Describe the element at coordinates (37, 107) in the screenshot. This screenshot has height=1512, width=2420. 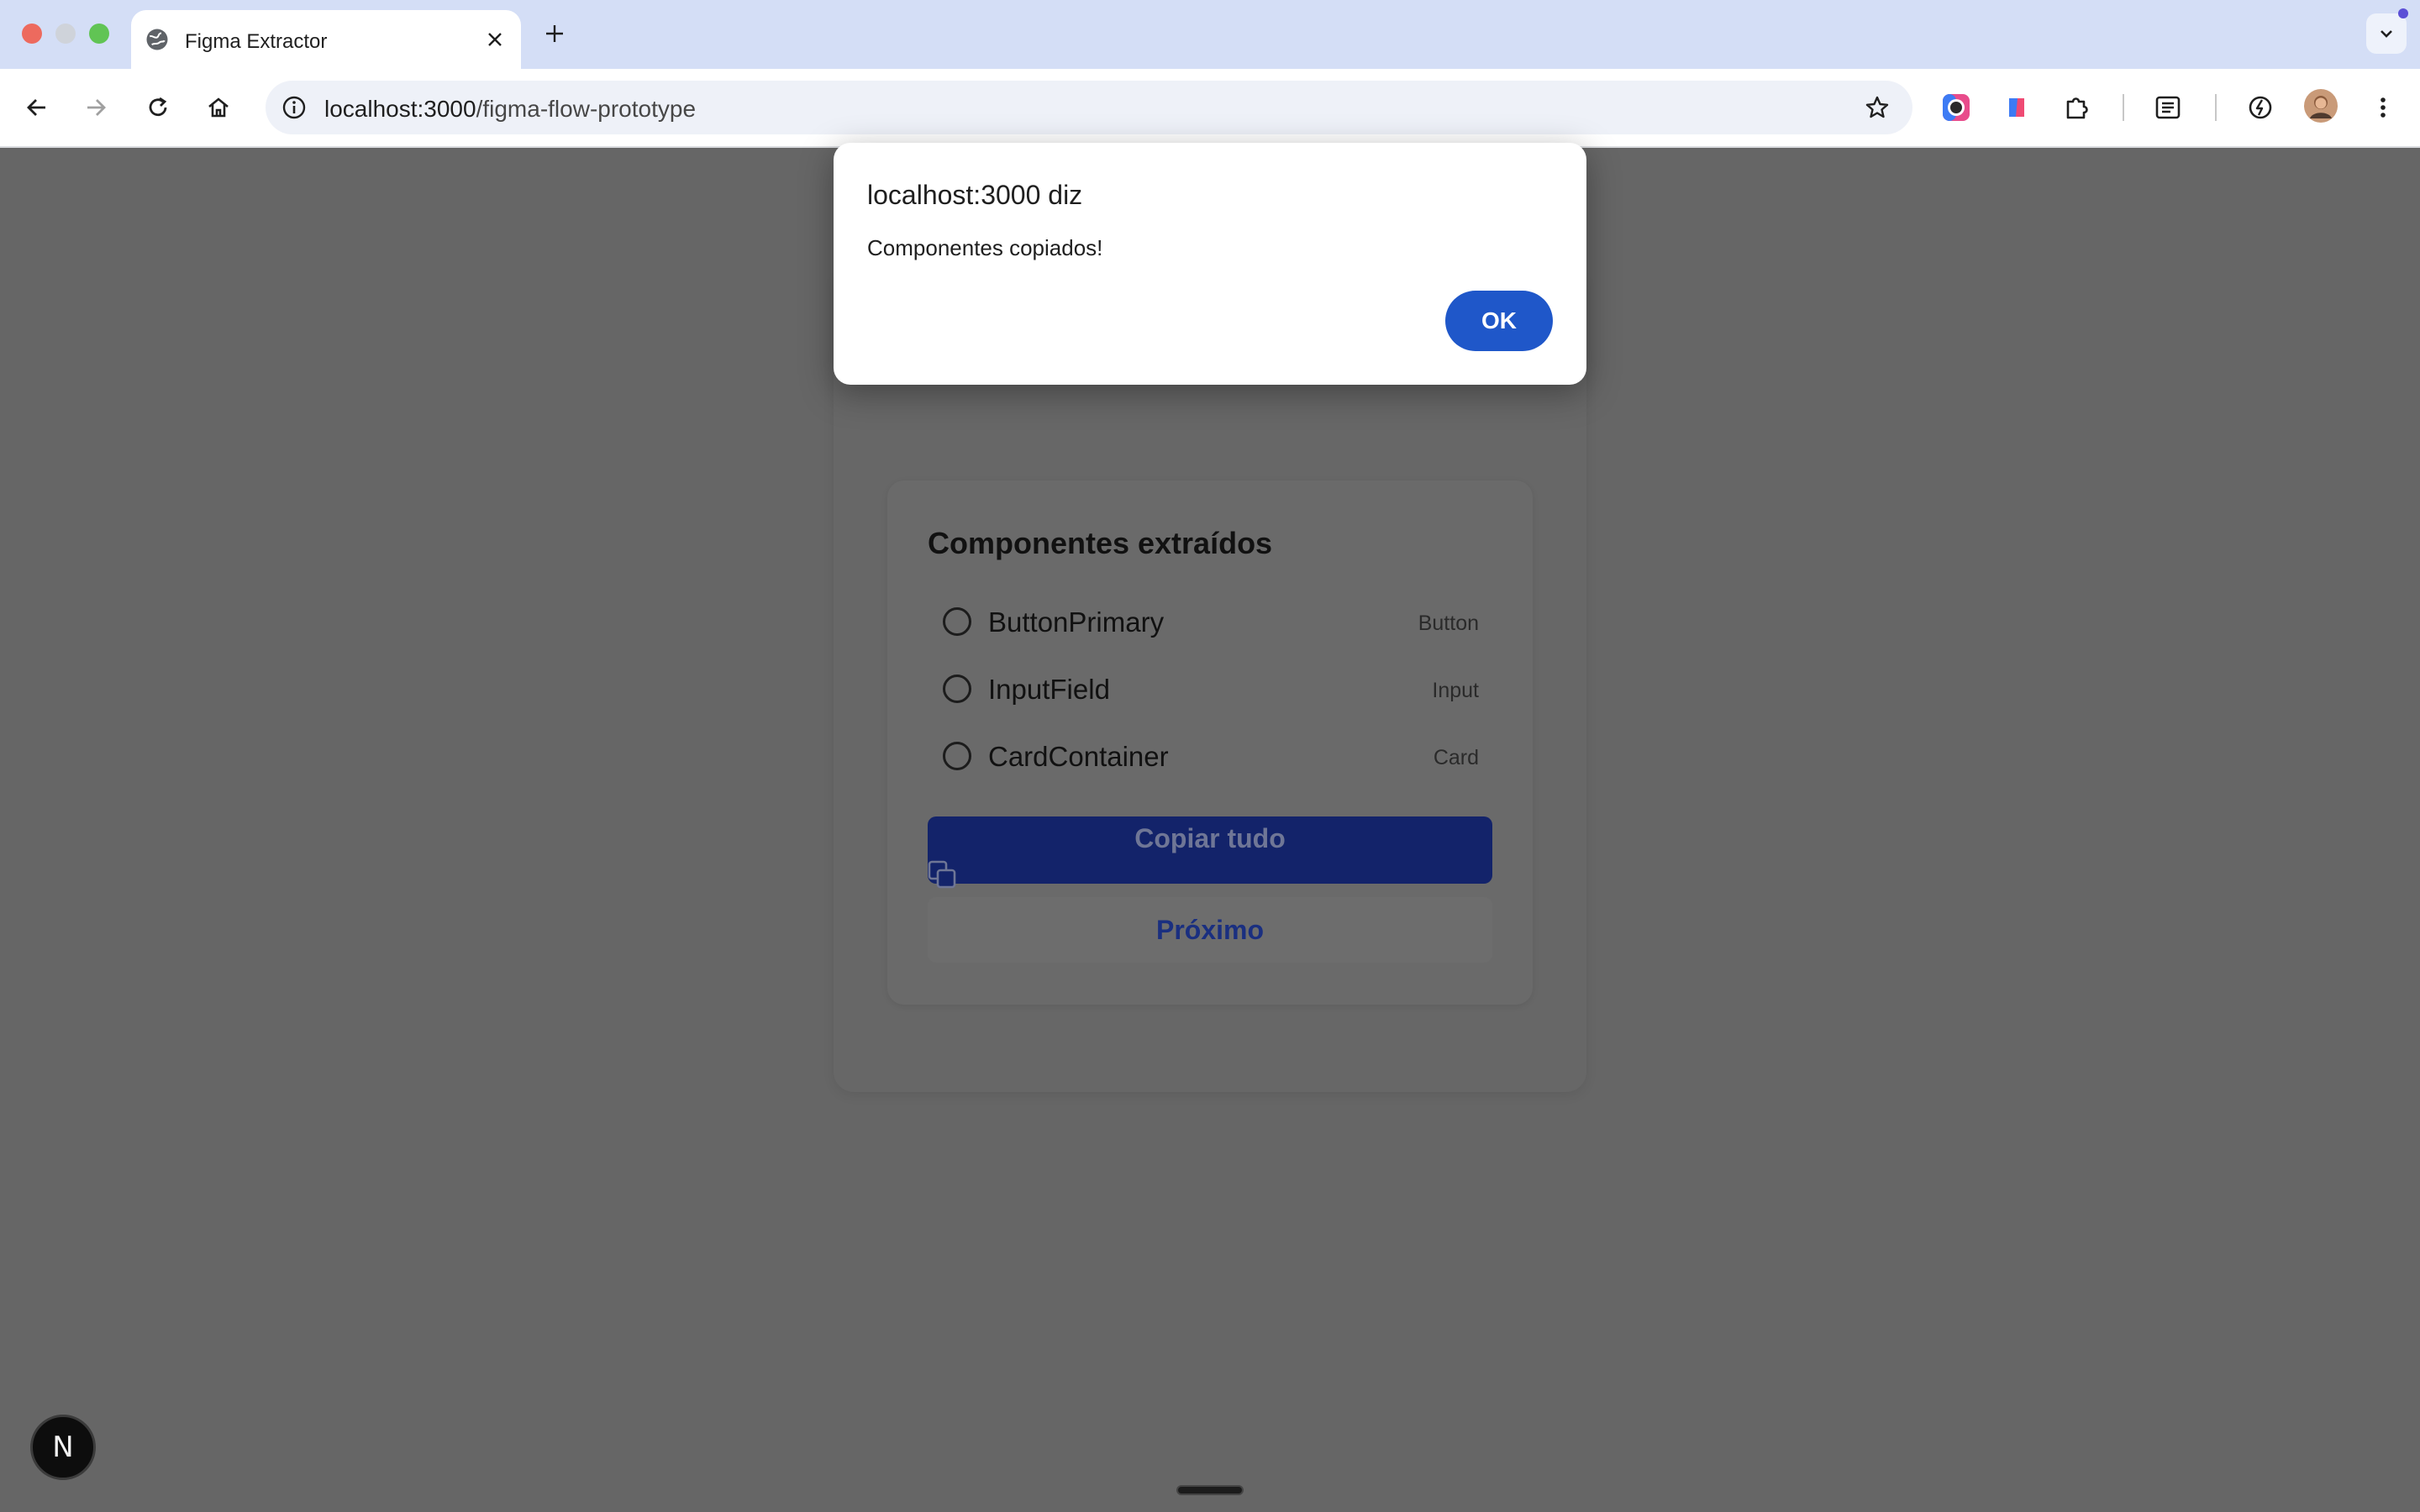
I see `back-arrow-icon` at that location.